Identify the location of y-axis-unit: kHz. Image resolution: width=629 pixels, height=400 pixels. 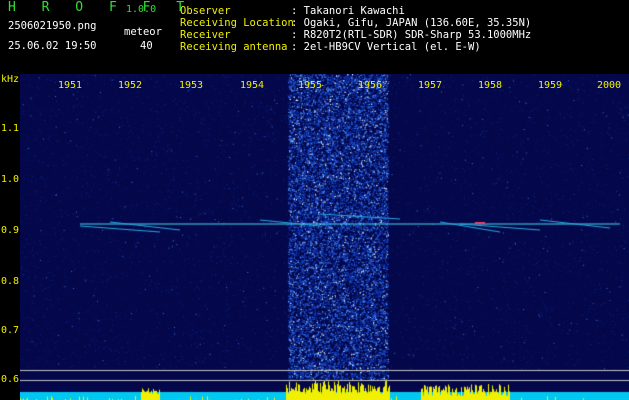
(10, 79).